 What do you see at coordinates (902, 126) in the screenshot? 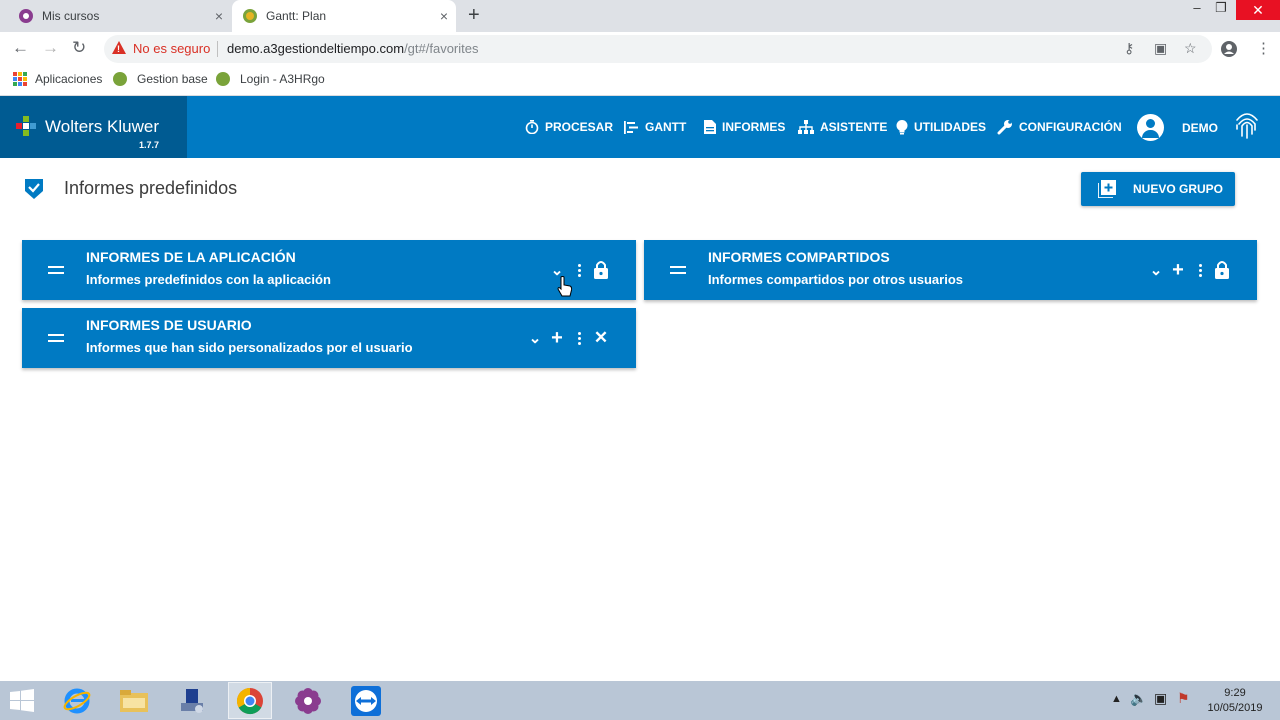
I see `lightbulb-icon` at bounding box center [902, 126].